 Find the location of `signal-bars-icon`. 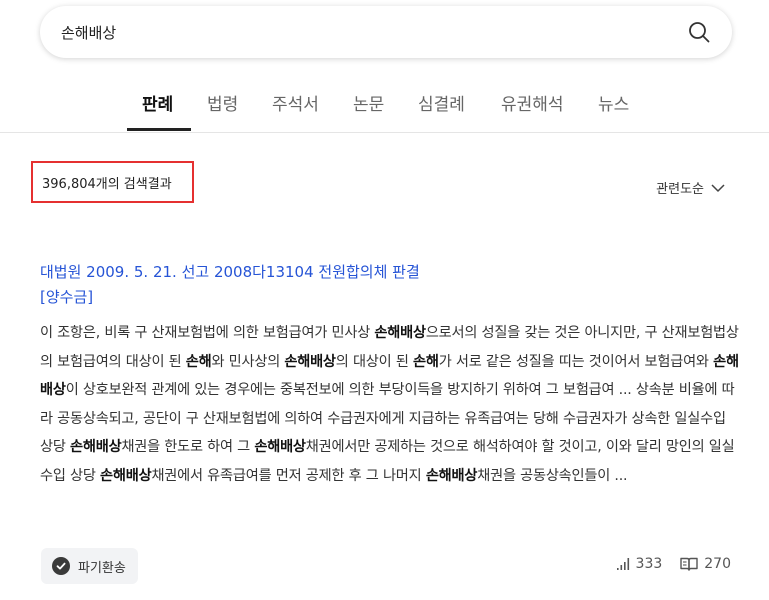

signal-bars-icon is located at coordinates (622, 564).